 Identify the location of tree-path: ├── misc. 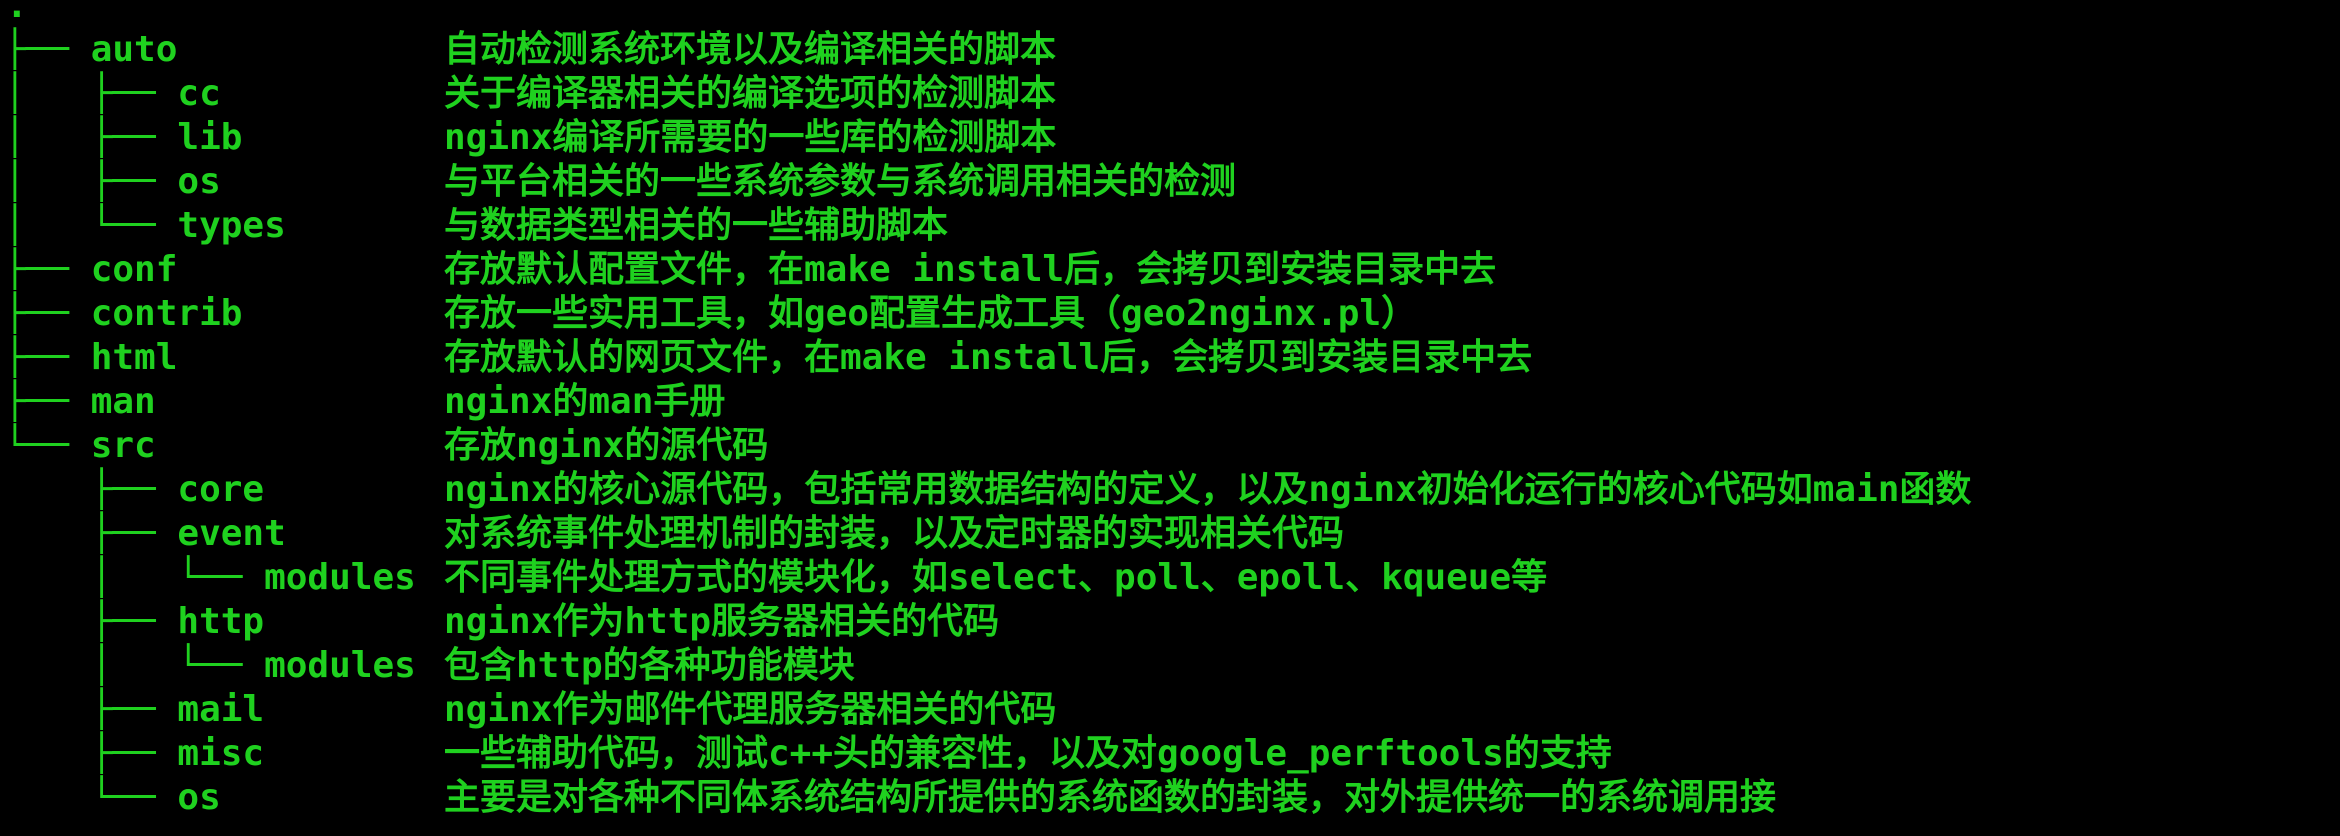
(134, 753).